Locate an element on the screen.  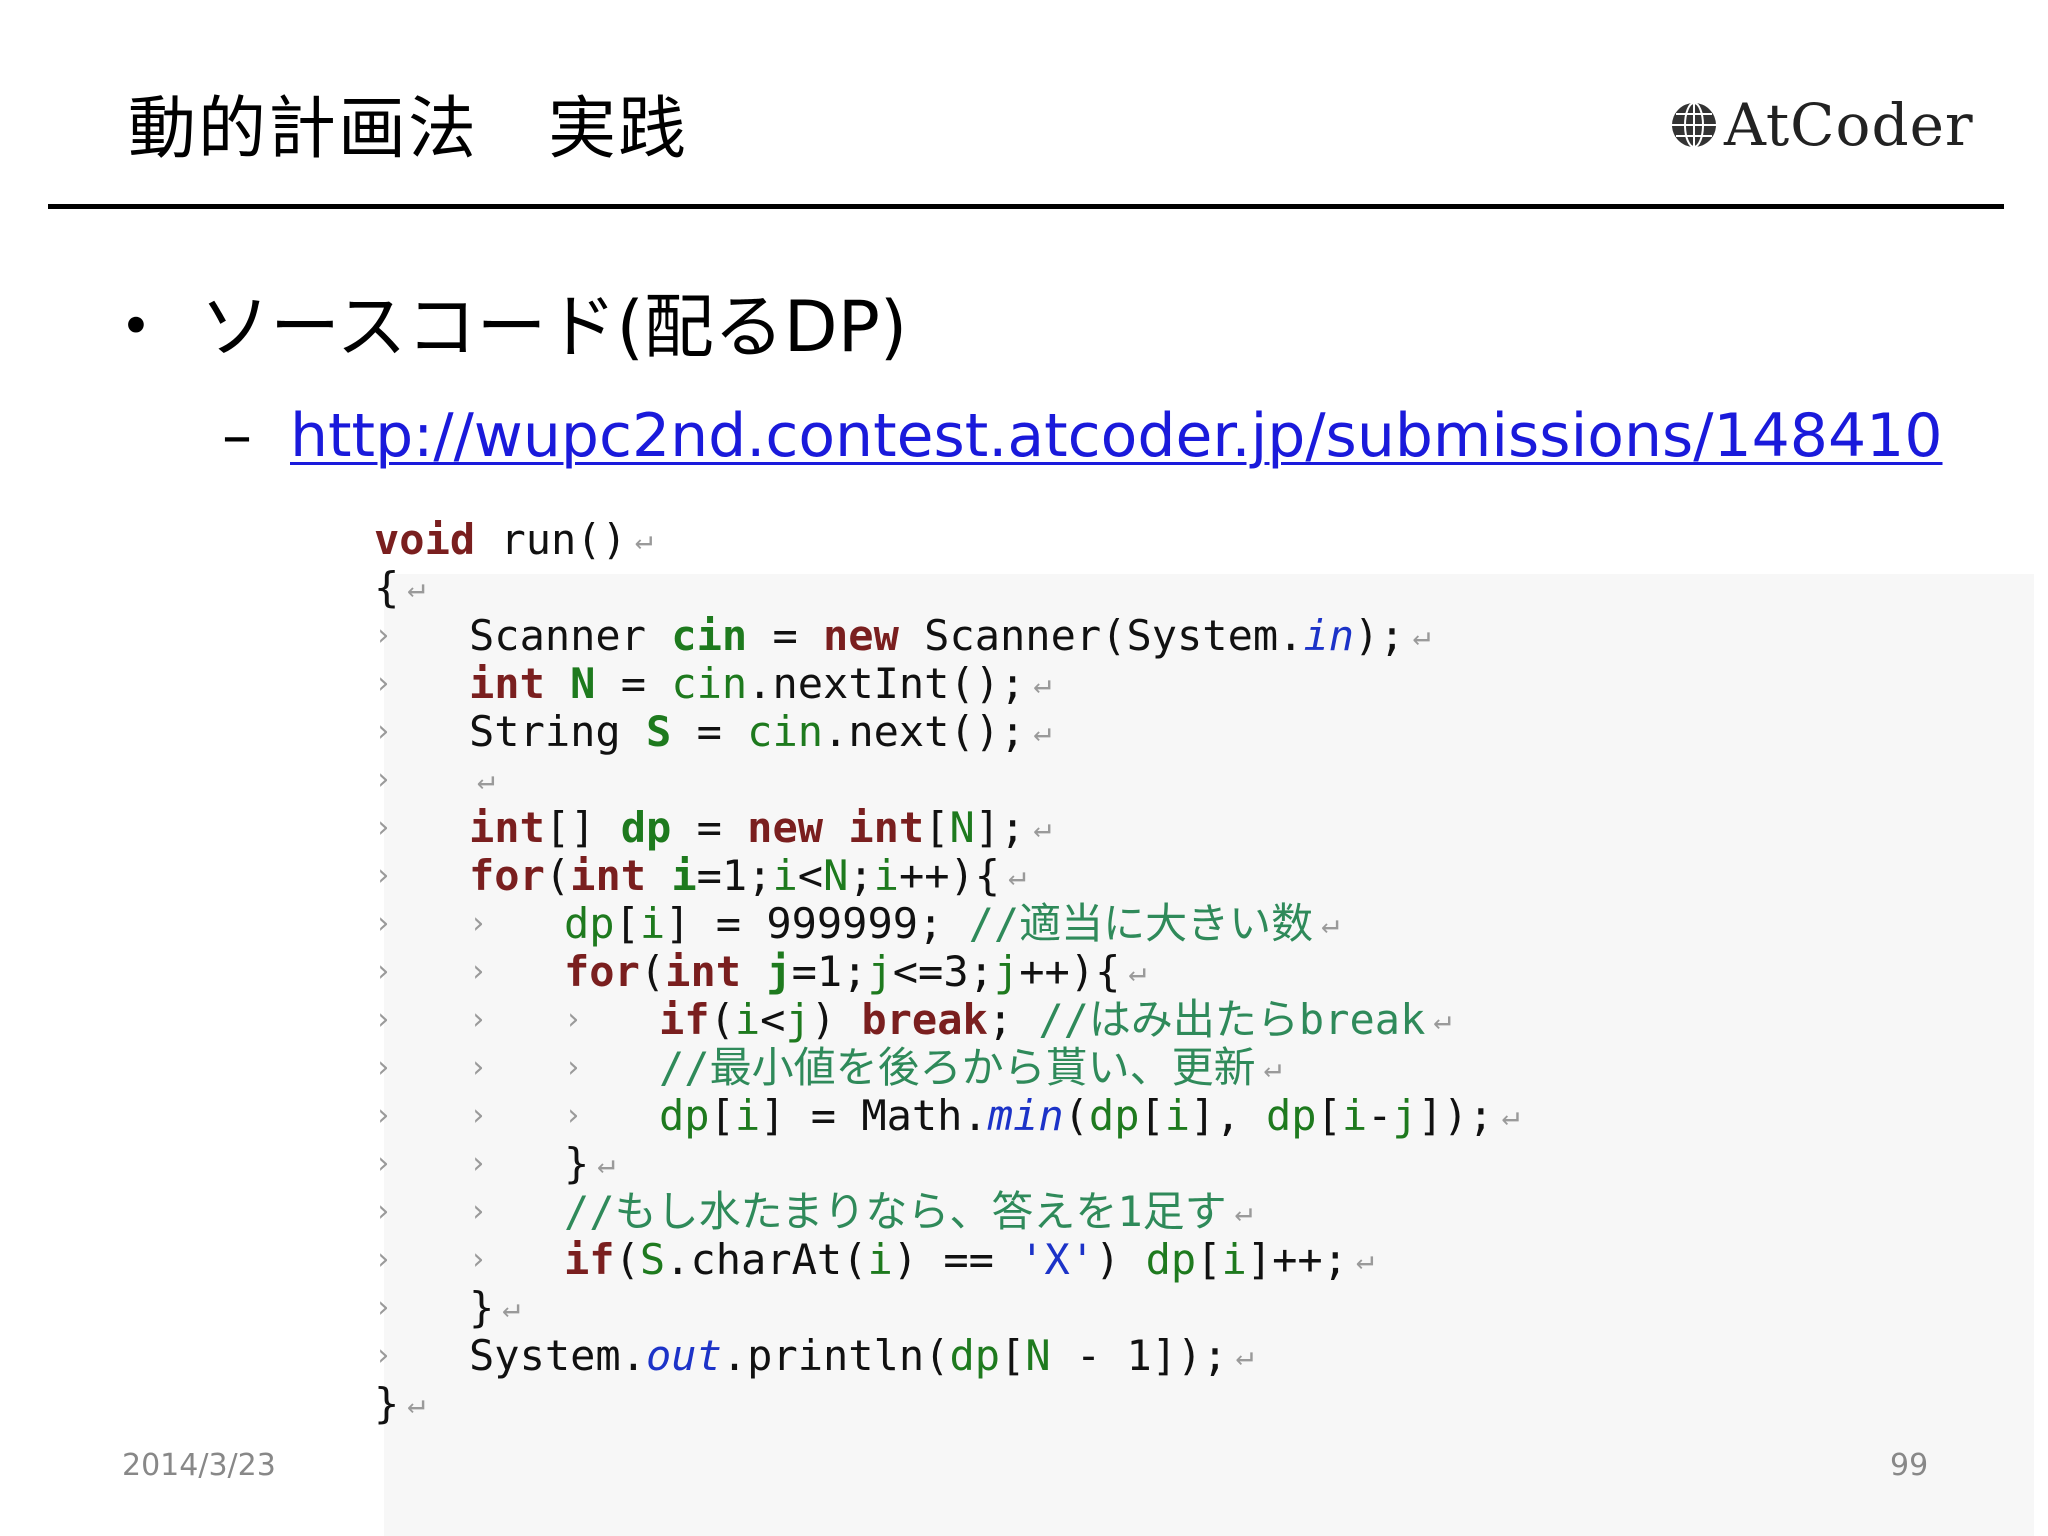
code-token: =1; is located at coordinates (829, 971).